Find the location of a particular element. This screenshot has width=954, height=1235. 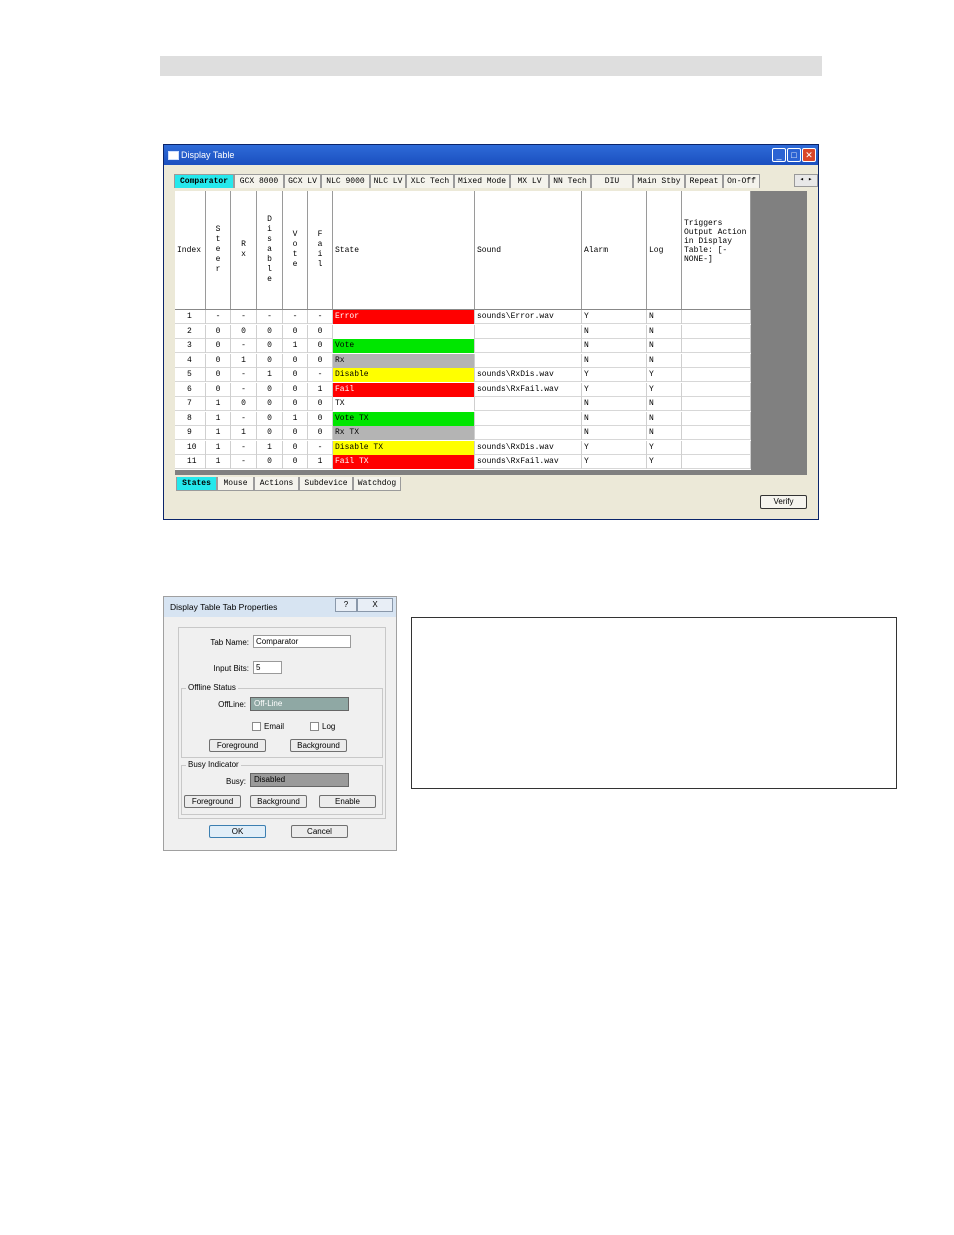

column-header-disable: Disable is located at coordinates (270, 250).